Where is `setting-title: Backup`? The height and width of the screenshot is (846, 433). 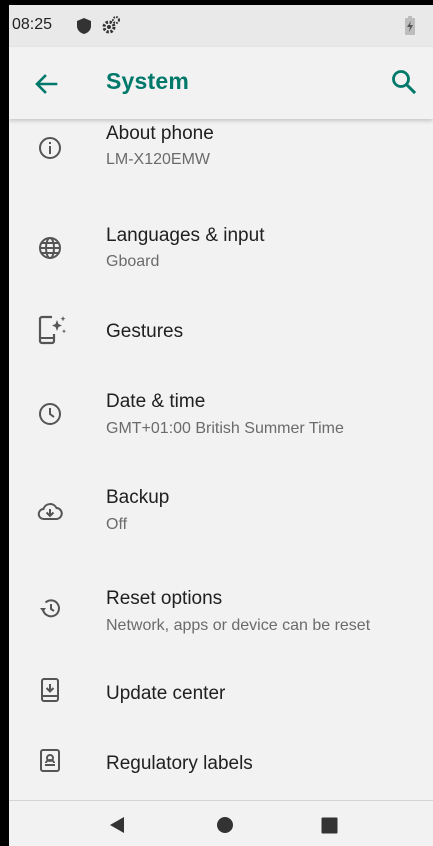 setting-title: Backup is located at coordinates (138, 497).